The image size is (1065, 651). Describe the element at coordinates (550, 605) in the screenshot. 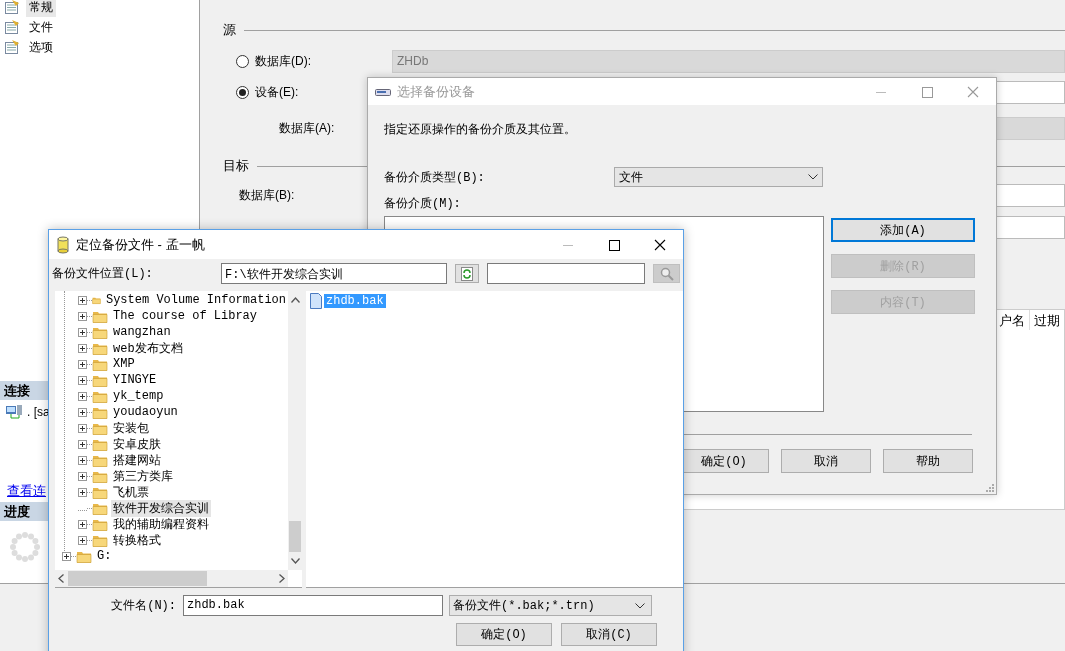

I see `file-type-dropdown: 备份文件(*.bak;*.trn)` at that location.